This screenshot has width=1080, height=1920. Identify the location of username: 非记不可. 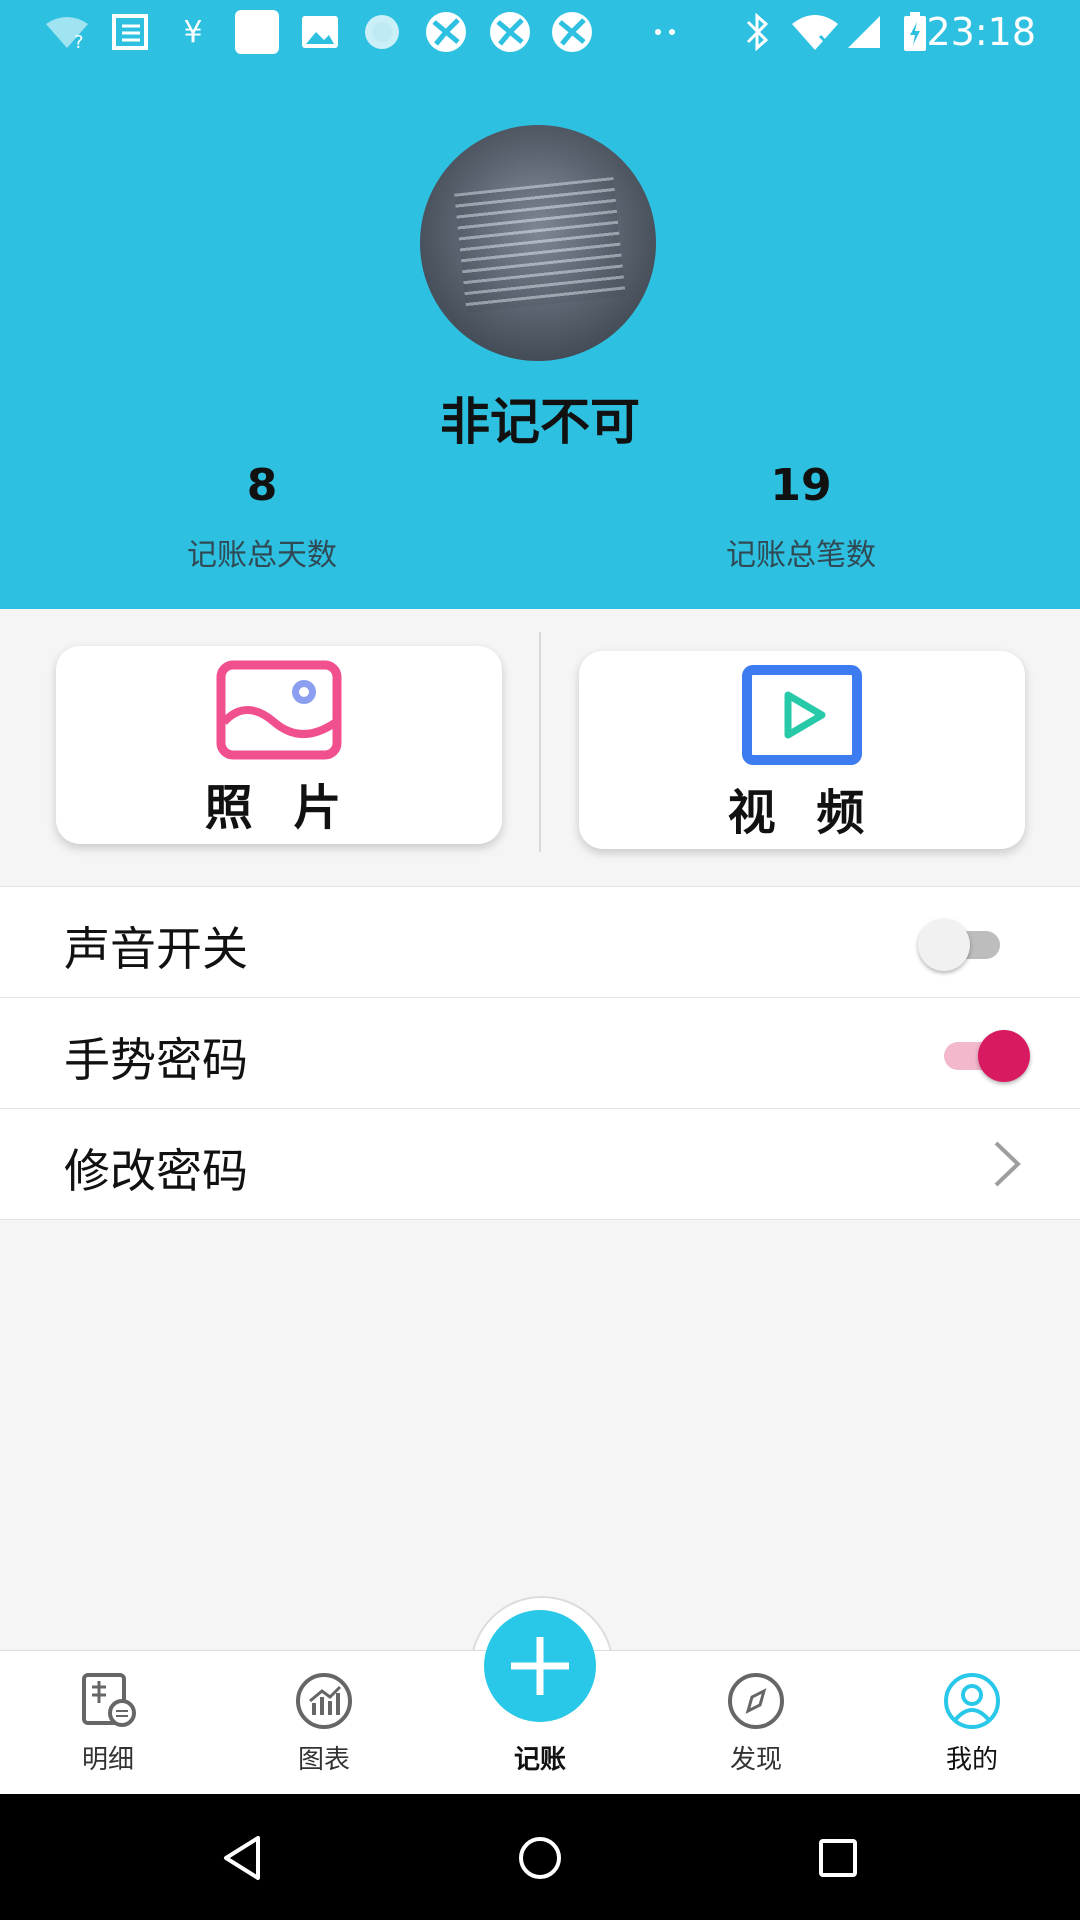
(540, 422).